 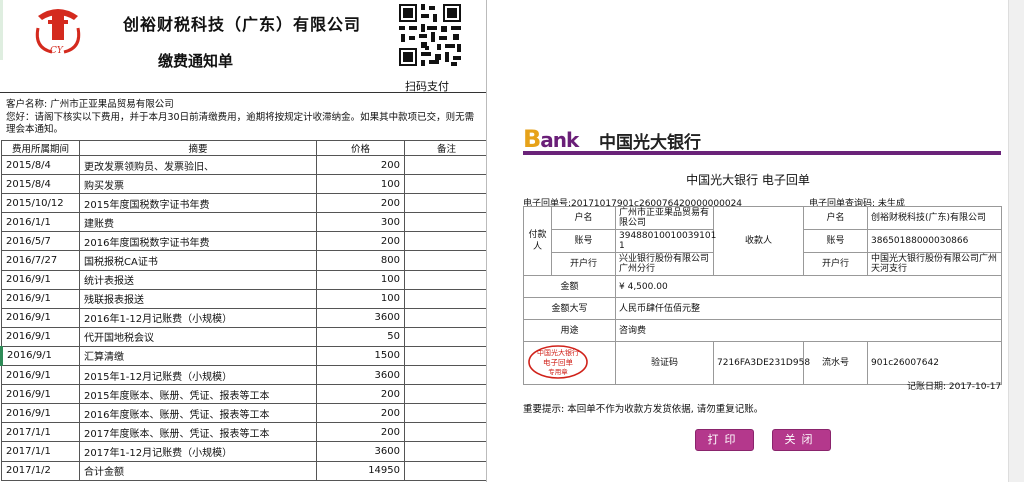 I want to click on price-cell: 300, so click(x=360, y=222).